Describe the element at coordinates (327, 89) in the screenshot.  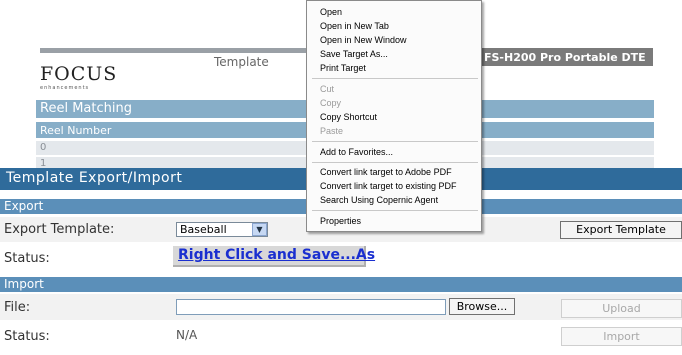
I see `menu-item-cut: Cut` at that location.